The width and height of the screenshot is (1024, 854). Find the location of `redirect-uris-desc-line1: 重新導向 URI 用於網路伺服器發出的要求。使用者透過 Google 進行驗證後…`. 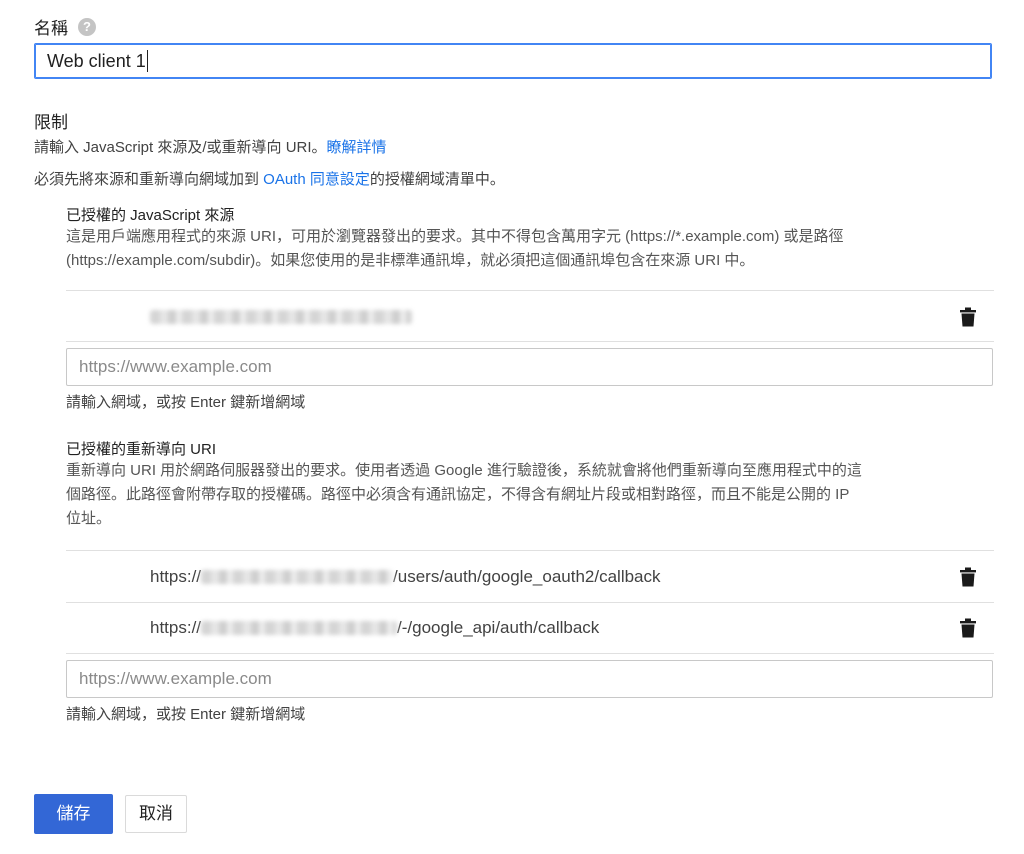

redirect-uris-desc-line1: 重新導向 URI 用於網路伺服器發出的要求。使用者透過 Google 進行驗證後… is located at coordinates (464, 470).